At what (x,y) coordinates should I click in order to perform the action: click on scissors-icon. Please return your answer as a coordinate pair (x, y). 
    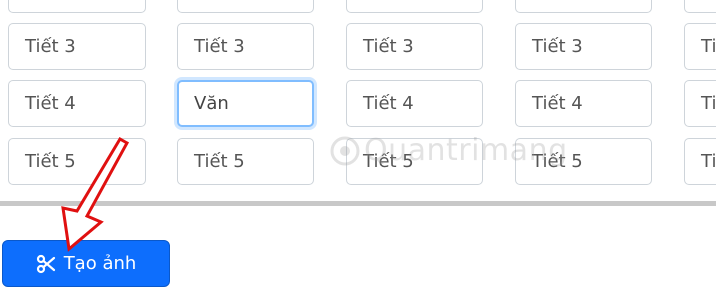
    Looking at the image, I should click on (46, 264).